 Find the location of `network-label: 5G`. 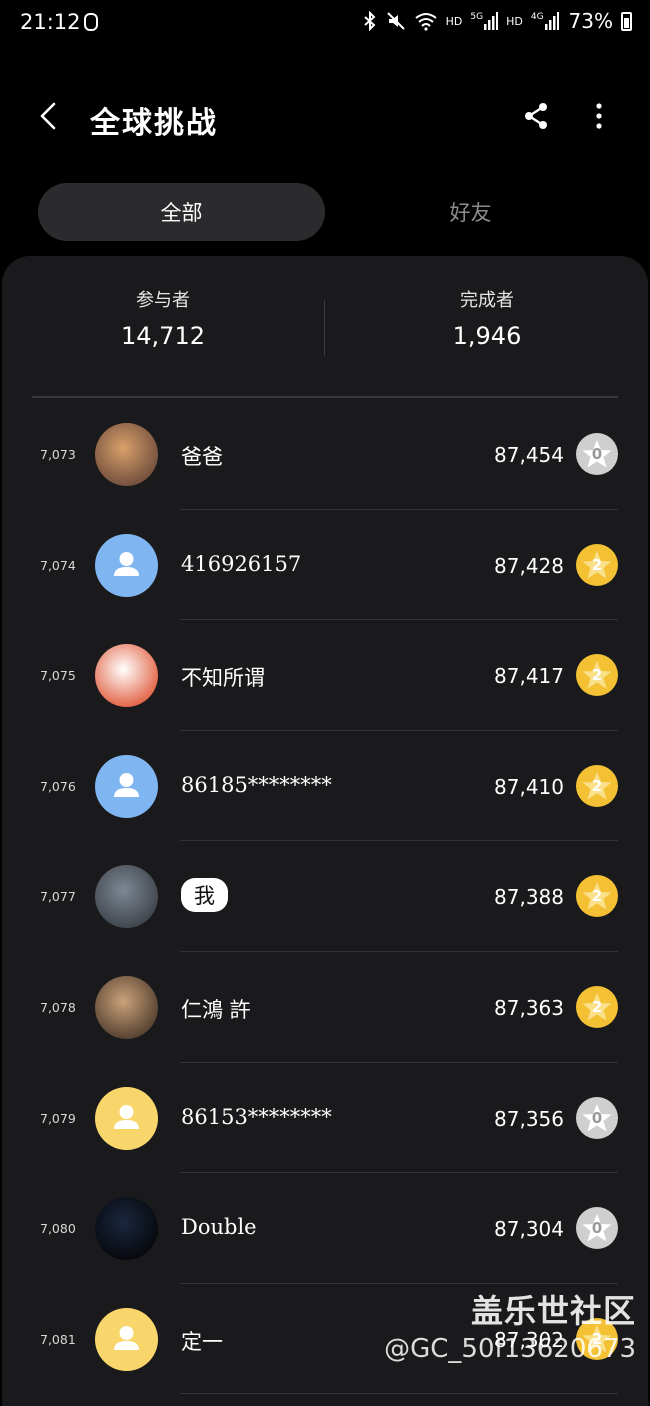

network-label: 5G is located at coordinates (477, 17).